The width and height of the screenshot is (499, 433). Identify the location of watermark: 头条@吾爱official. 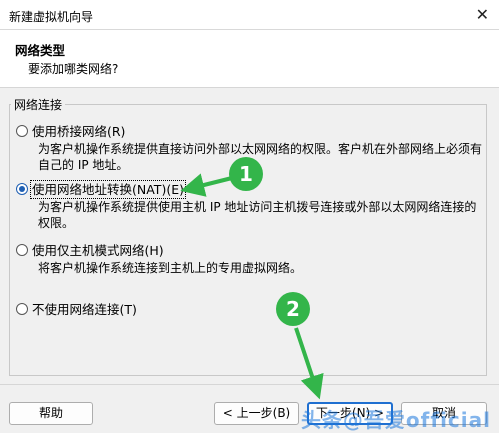
(395, 420).